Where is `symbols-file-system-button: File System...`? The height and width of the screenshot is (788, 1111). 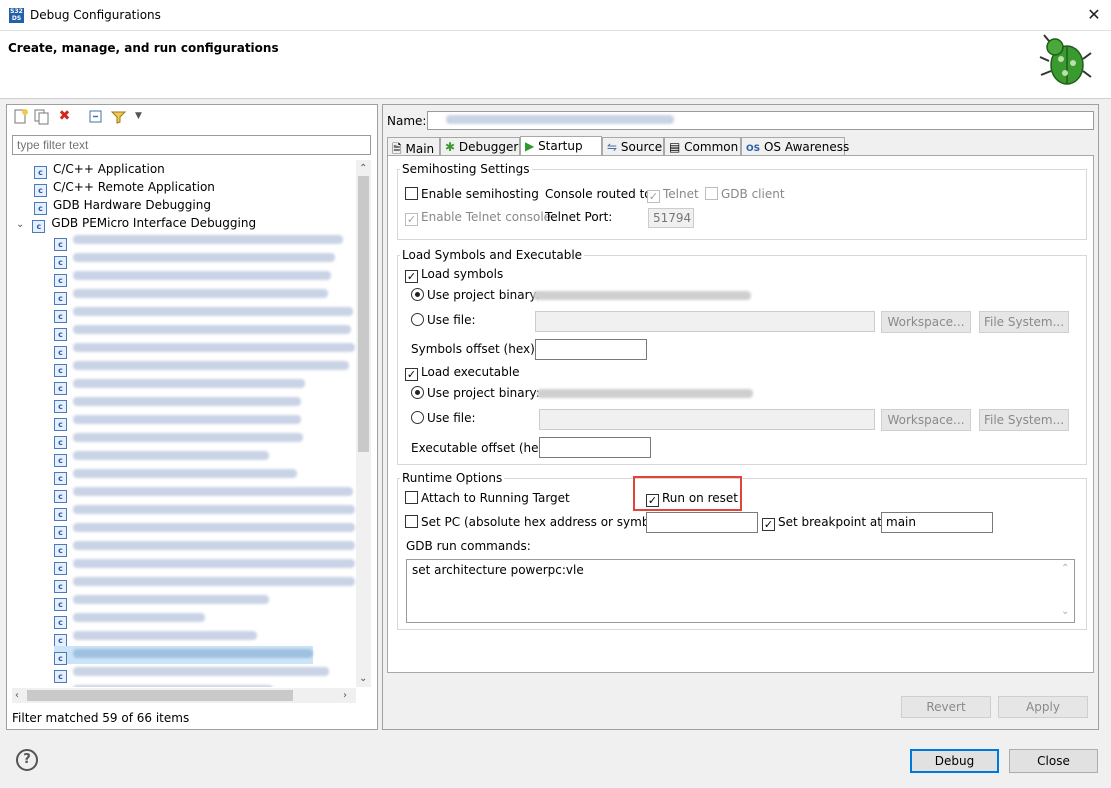 symbols-file-system-button: File System... is located at coordinates (1024, 322).